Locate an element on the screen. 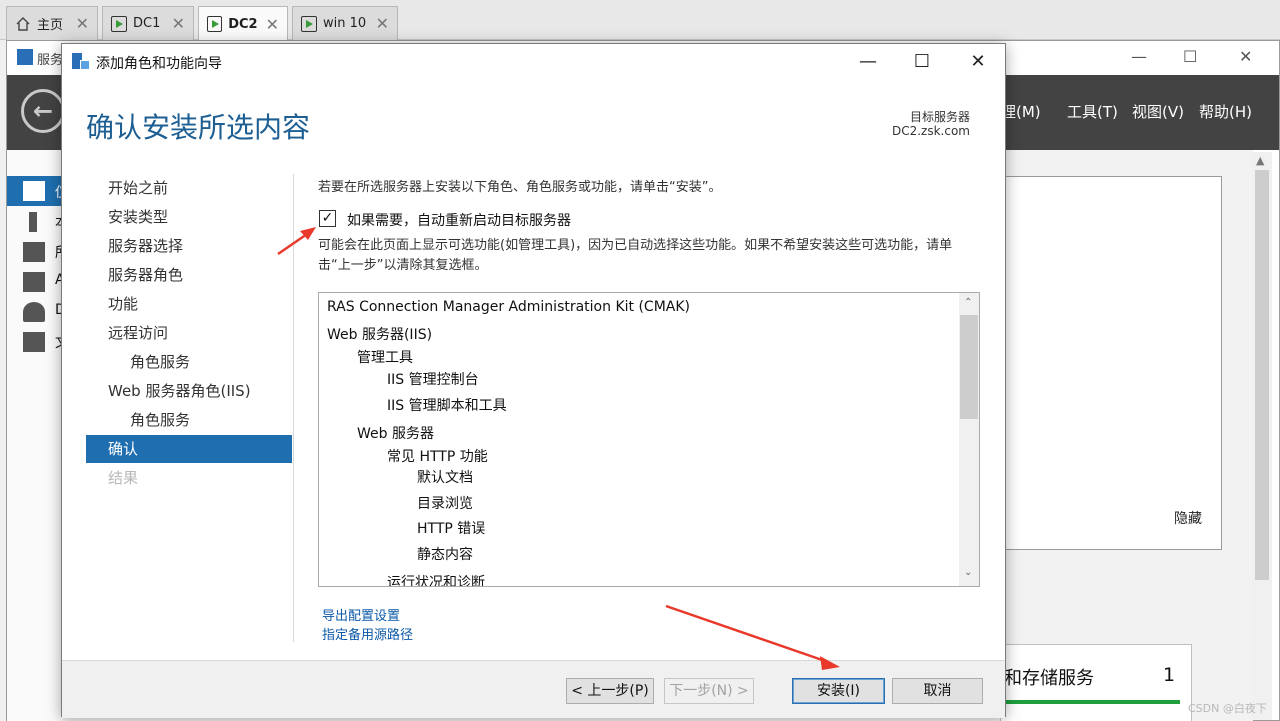 The height and width of the screenshot is (721, 1280). tab-label: DC2 is located at coordinates (243, 24).